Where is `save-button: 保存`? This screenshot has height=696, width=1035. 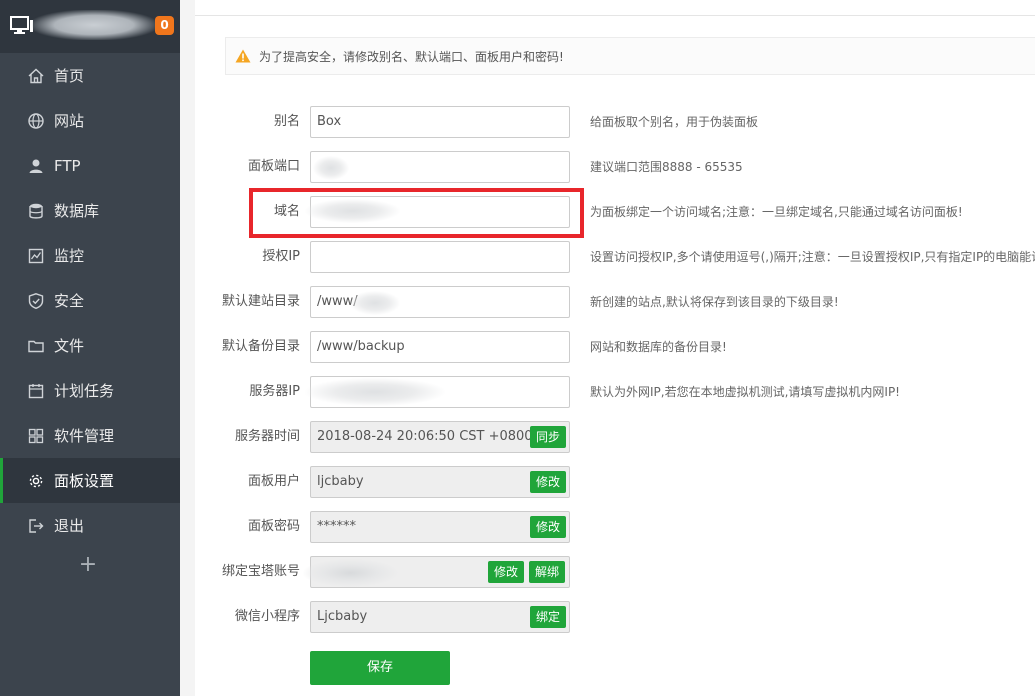
save-button: 保存 is located at coordinates (380, 668).